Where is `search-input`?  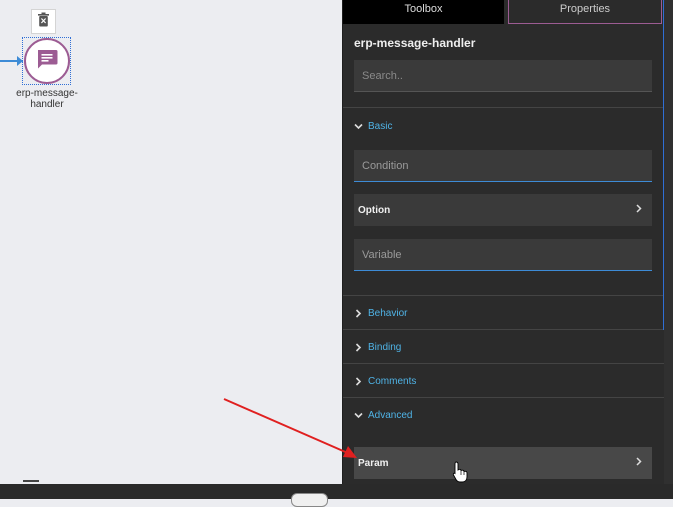 search-input is located at coordinates (503, 76).